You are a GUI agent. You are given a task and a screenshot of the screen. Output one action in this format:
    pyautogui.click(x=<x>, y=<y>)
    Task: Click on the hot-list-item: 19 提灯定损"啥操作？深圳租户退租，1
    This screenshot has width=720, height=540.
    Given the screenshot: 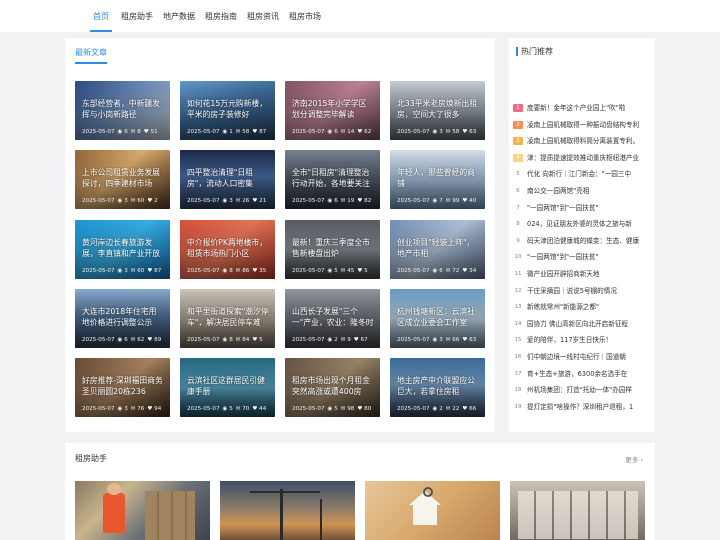 What is the action you would take?
    pyautogui.click(x=584, y=407)
    